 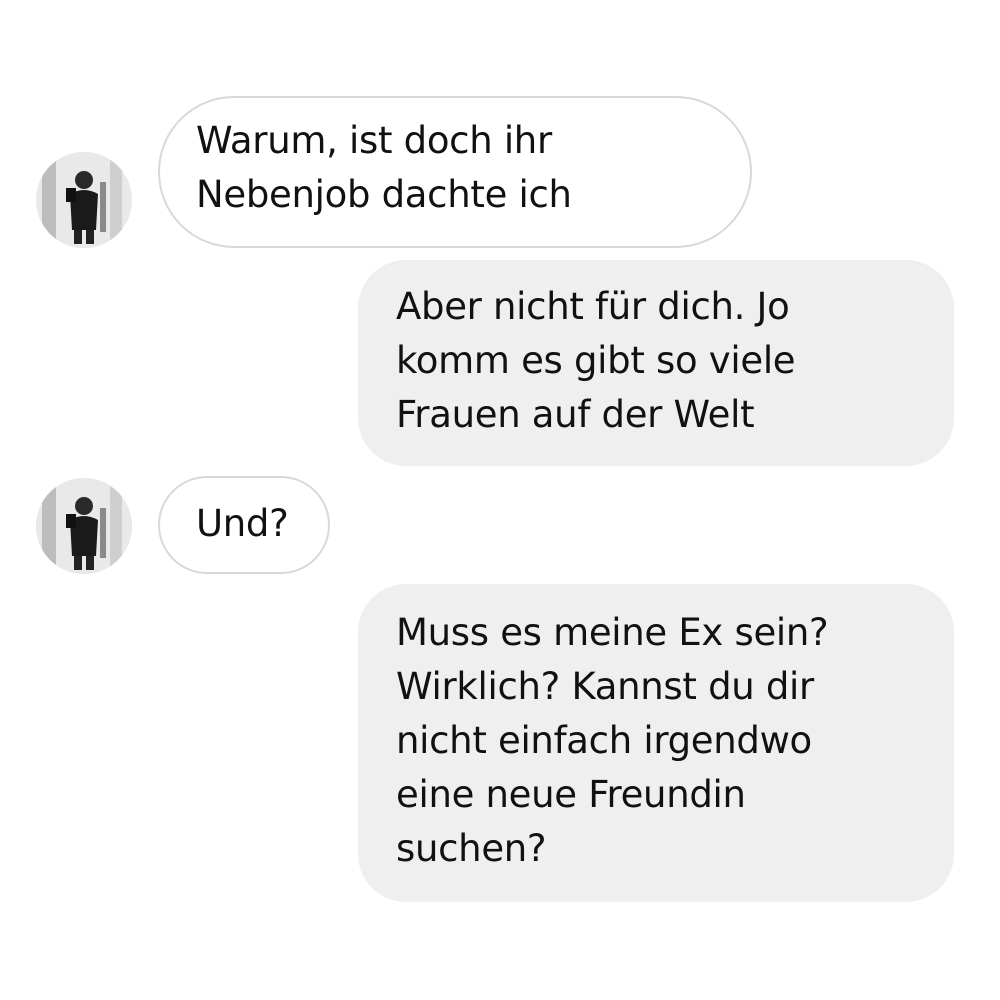 What do you see at coordinates (593, 306) in the screenshot?
I see `message-line: Aber nicht für dich. Jo` at bounding box center [593, 306].